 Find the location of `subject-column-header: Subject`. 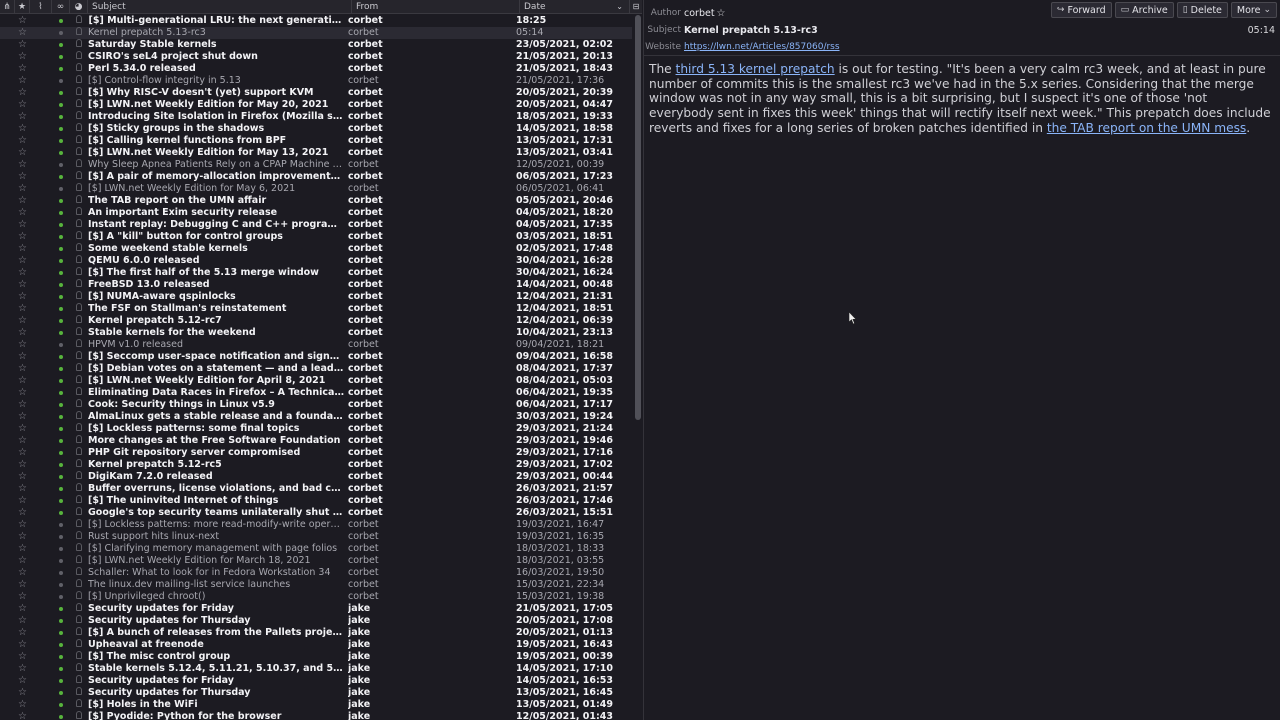

subject-column-header: Subject is located at coordinates (220, 7).